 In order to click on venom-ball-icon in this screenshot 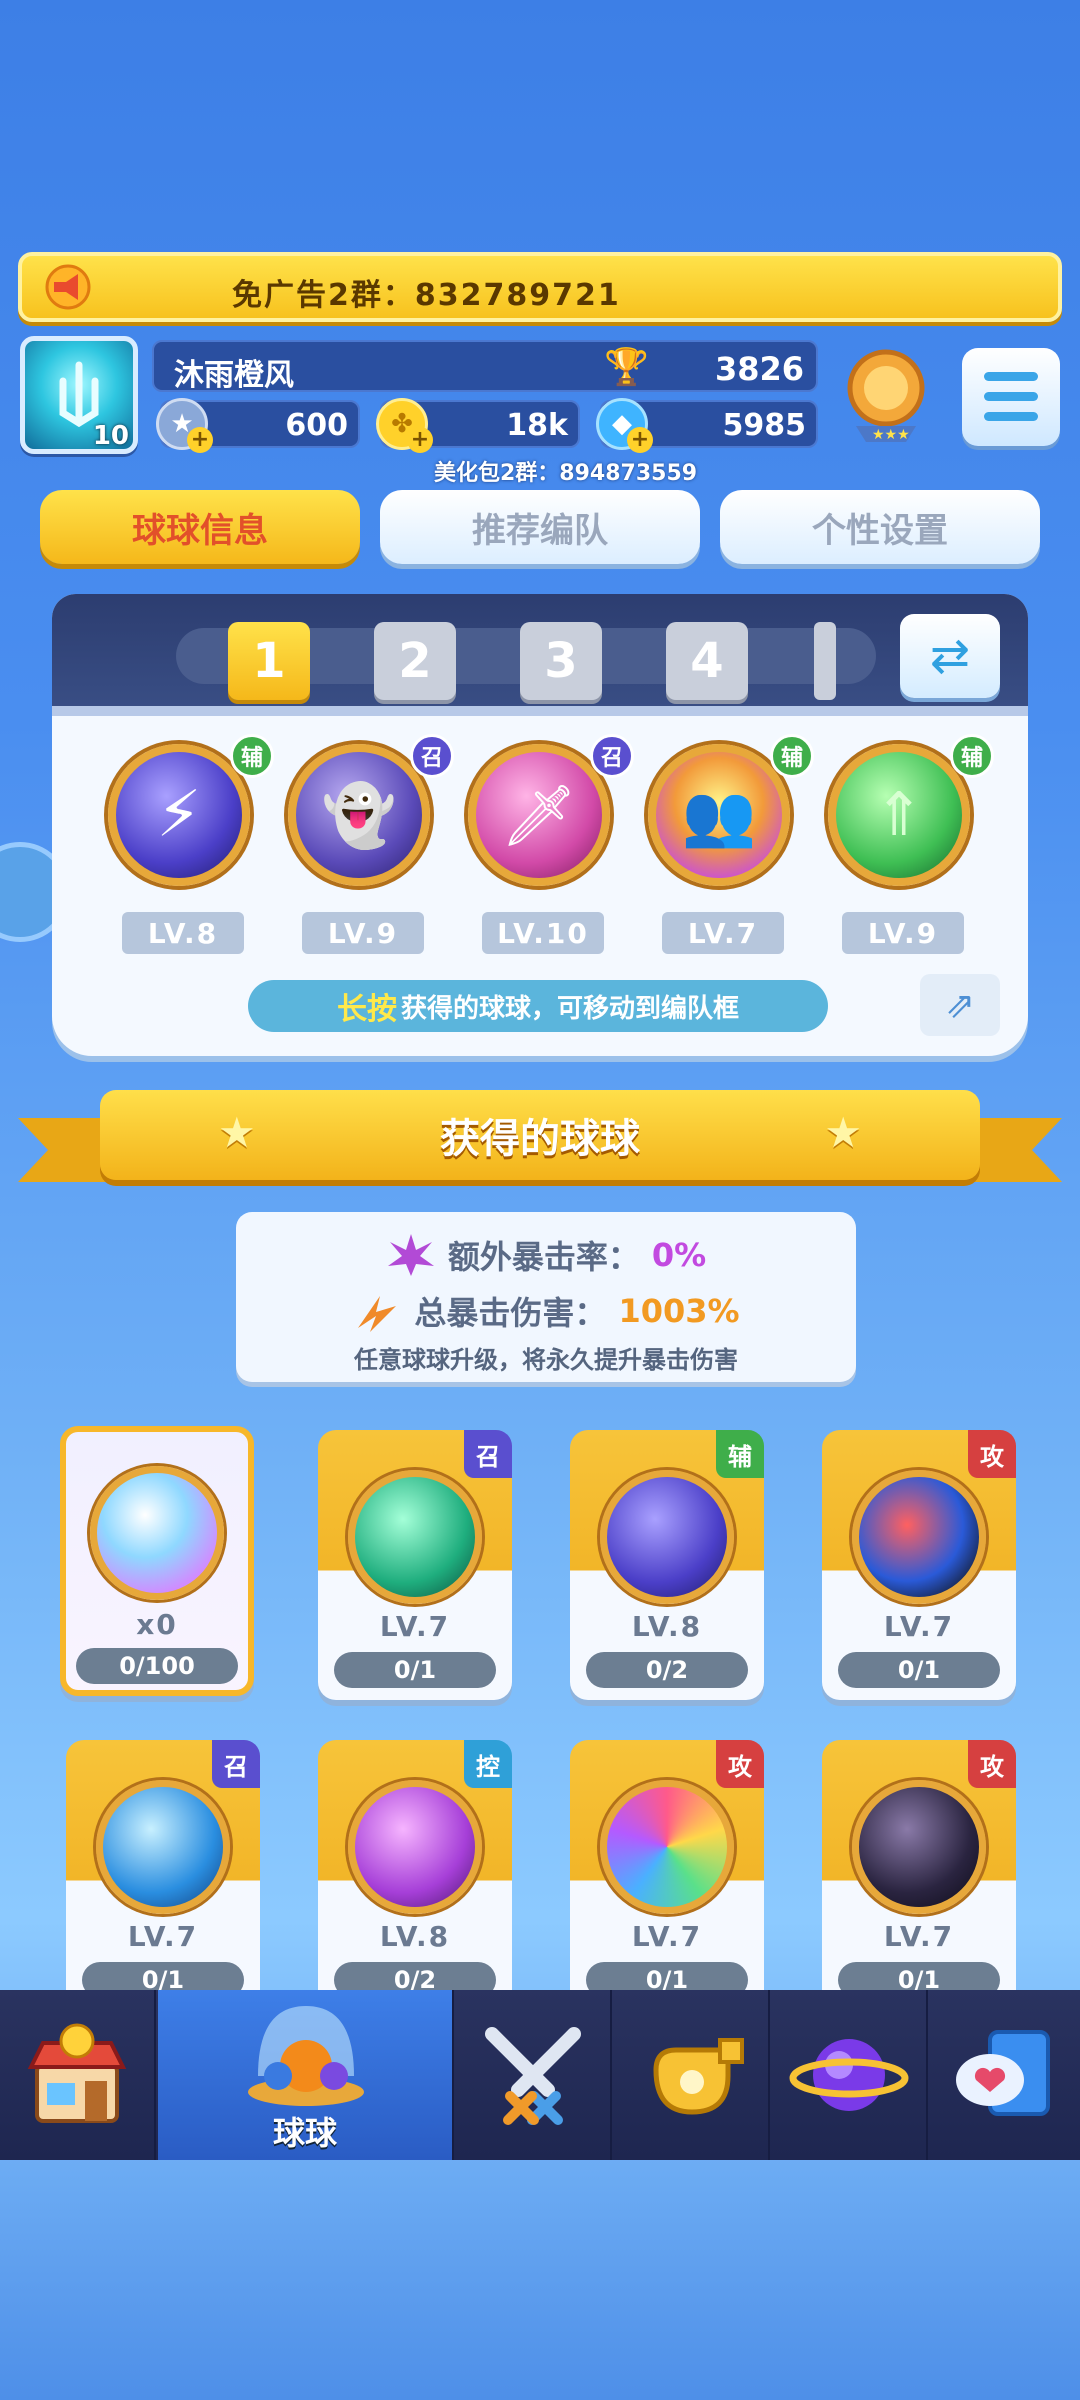, I will do `click(919, 1847)`.